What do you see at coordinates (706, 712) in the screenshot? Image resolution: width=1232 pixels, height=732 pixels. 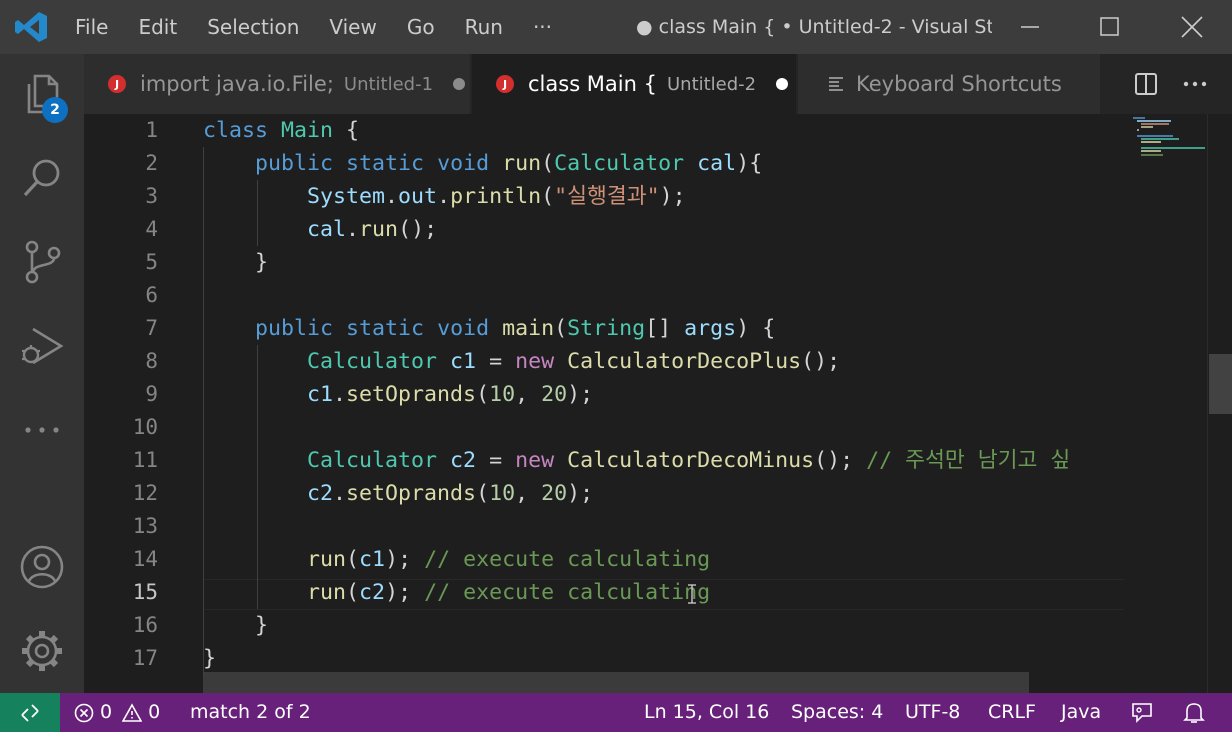 I see `cursor-position: Ln 15, Col 16` at bounding box center [706, 712].